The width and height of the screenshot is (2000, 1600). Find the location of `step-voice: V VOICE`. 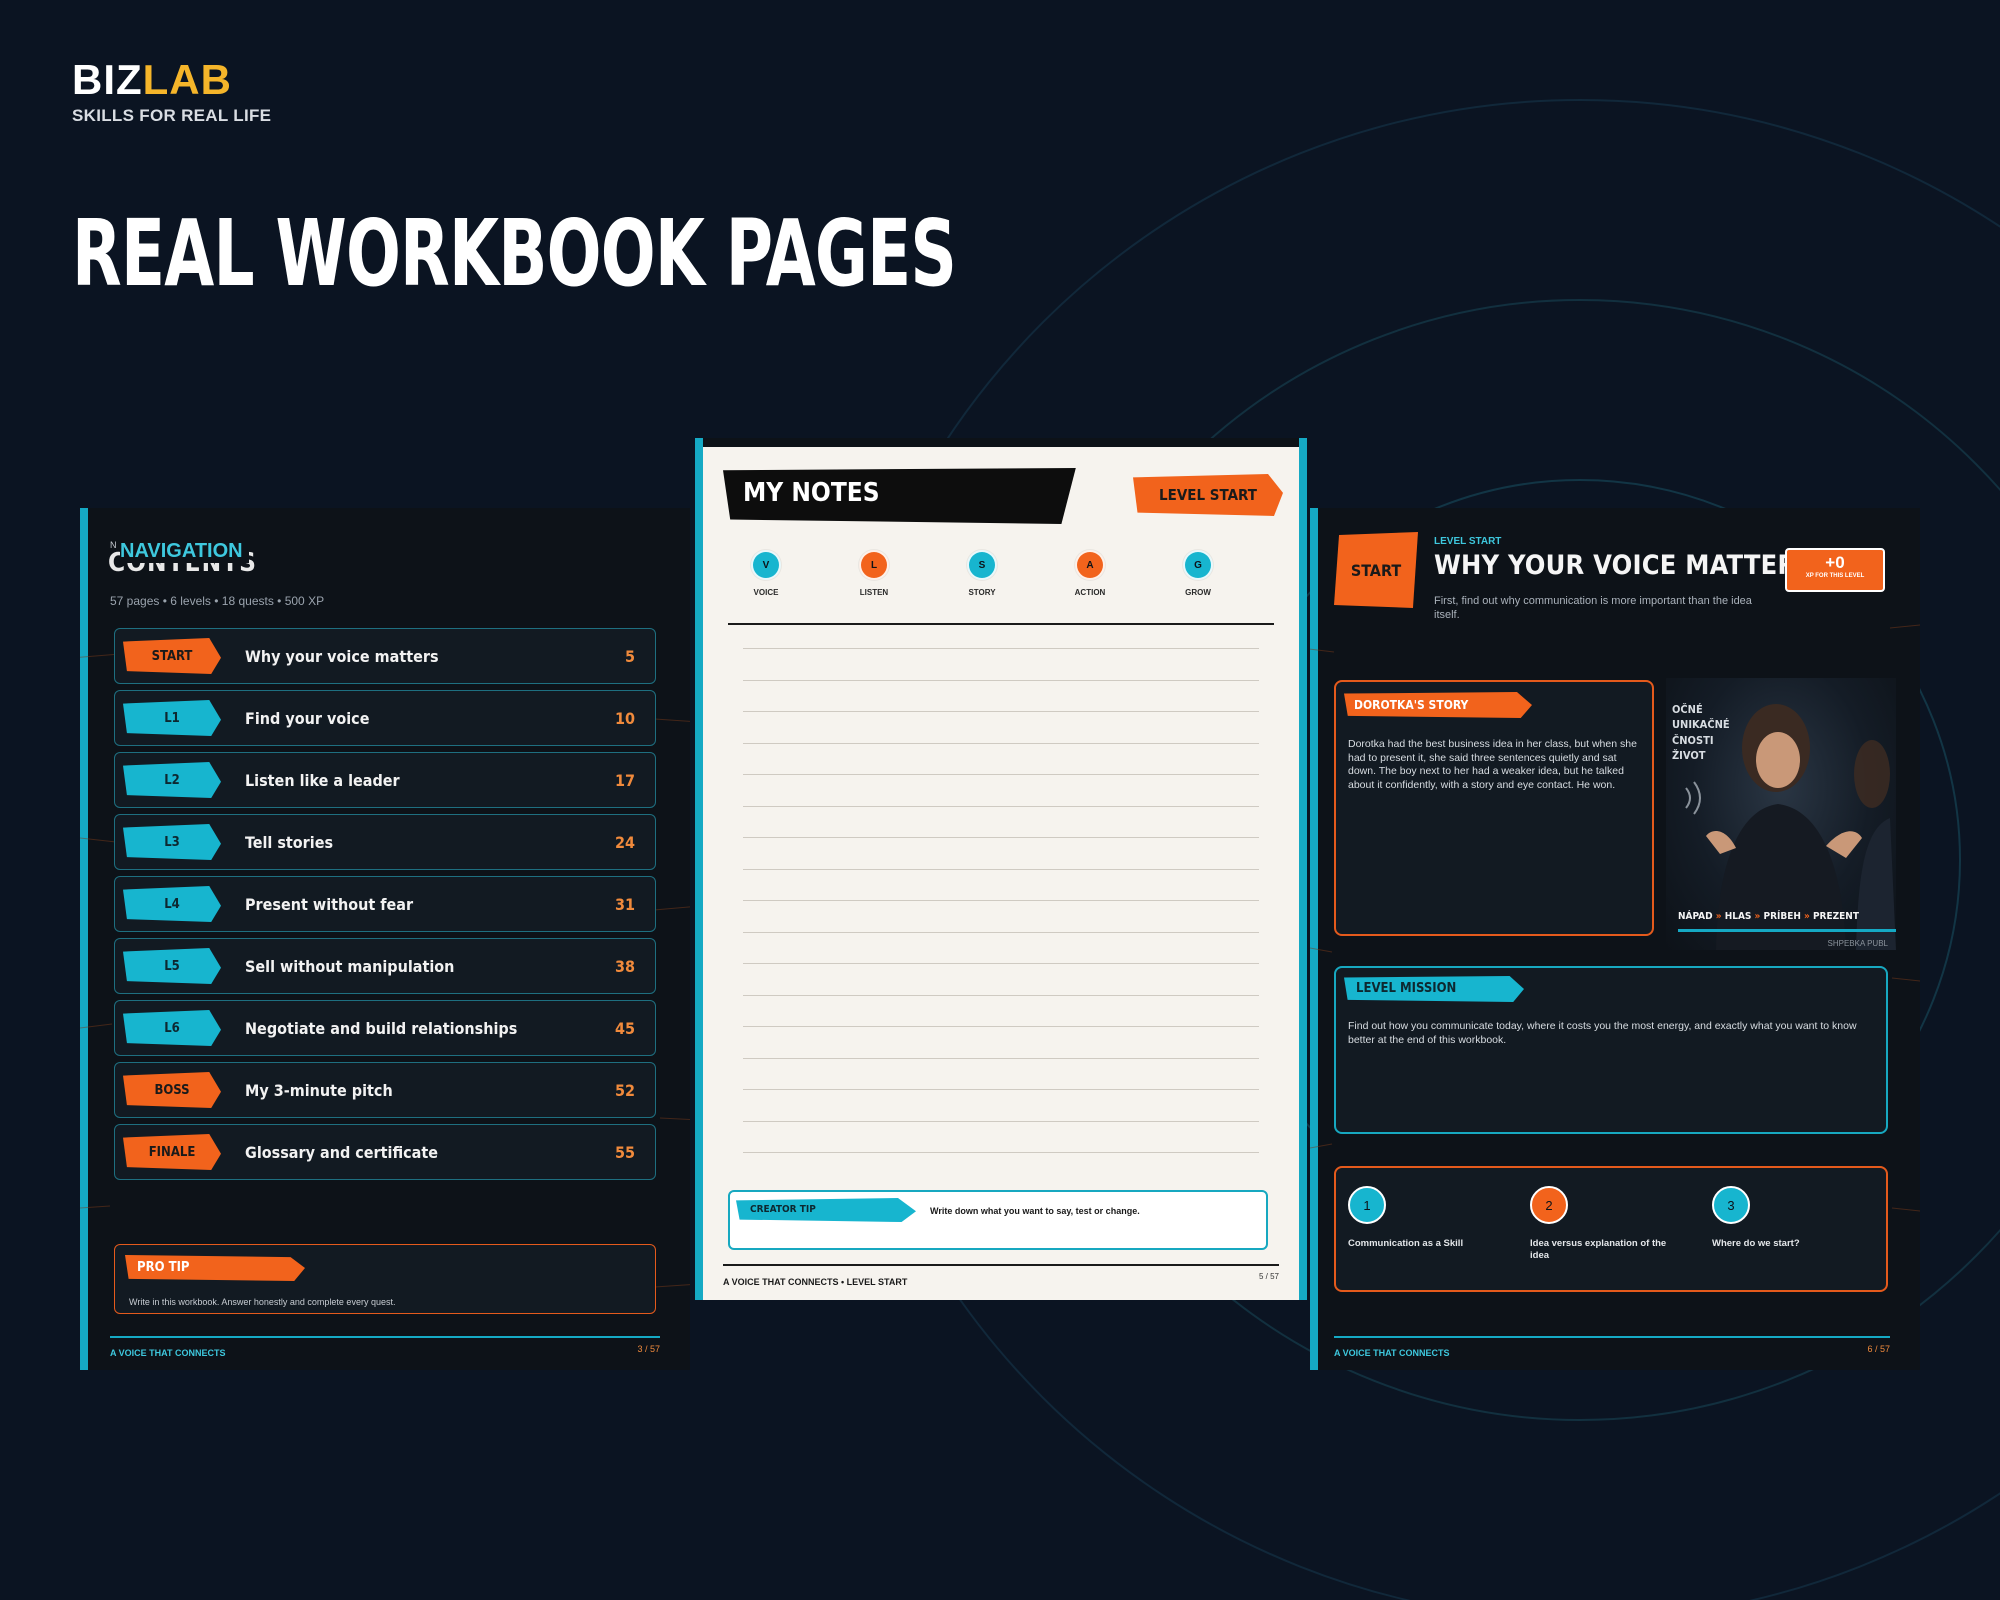

step-voice: V VOICE is located at coordinates (766, 573).